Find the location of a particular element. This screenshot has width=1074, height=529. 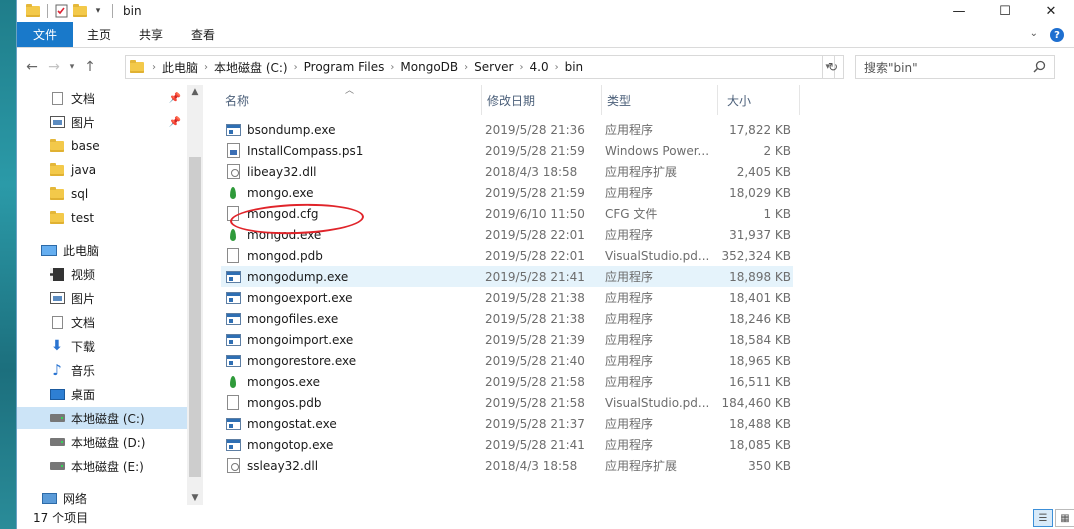

file-row: mongod.exe 2019/5/28 22:01 应用程序 31,937 KB is located at coordinates (507, 234).